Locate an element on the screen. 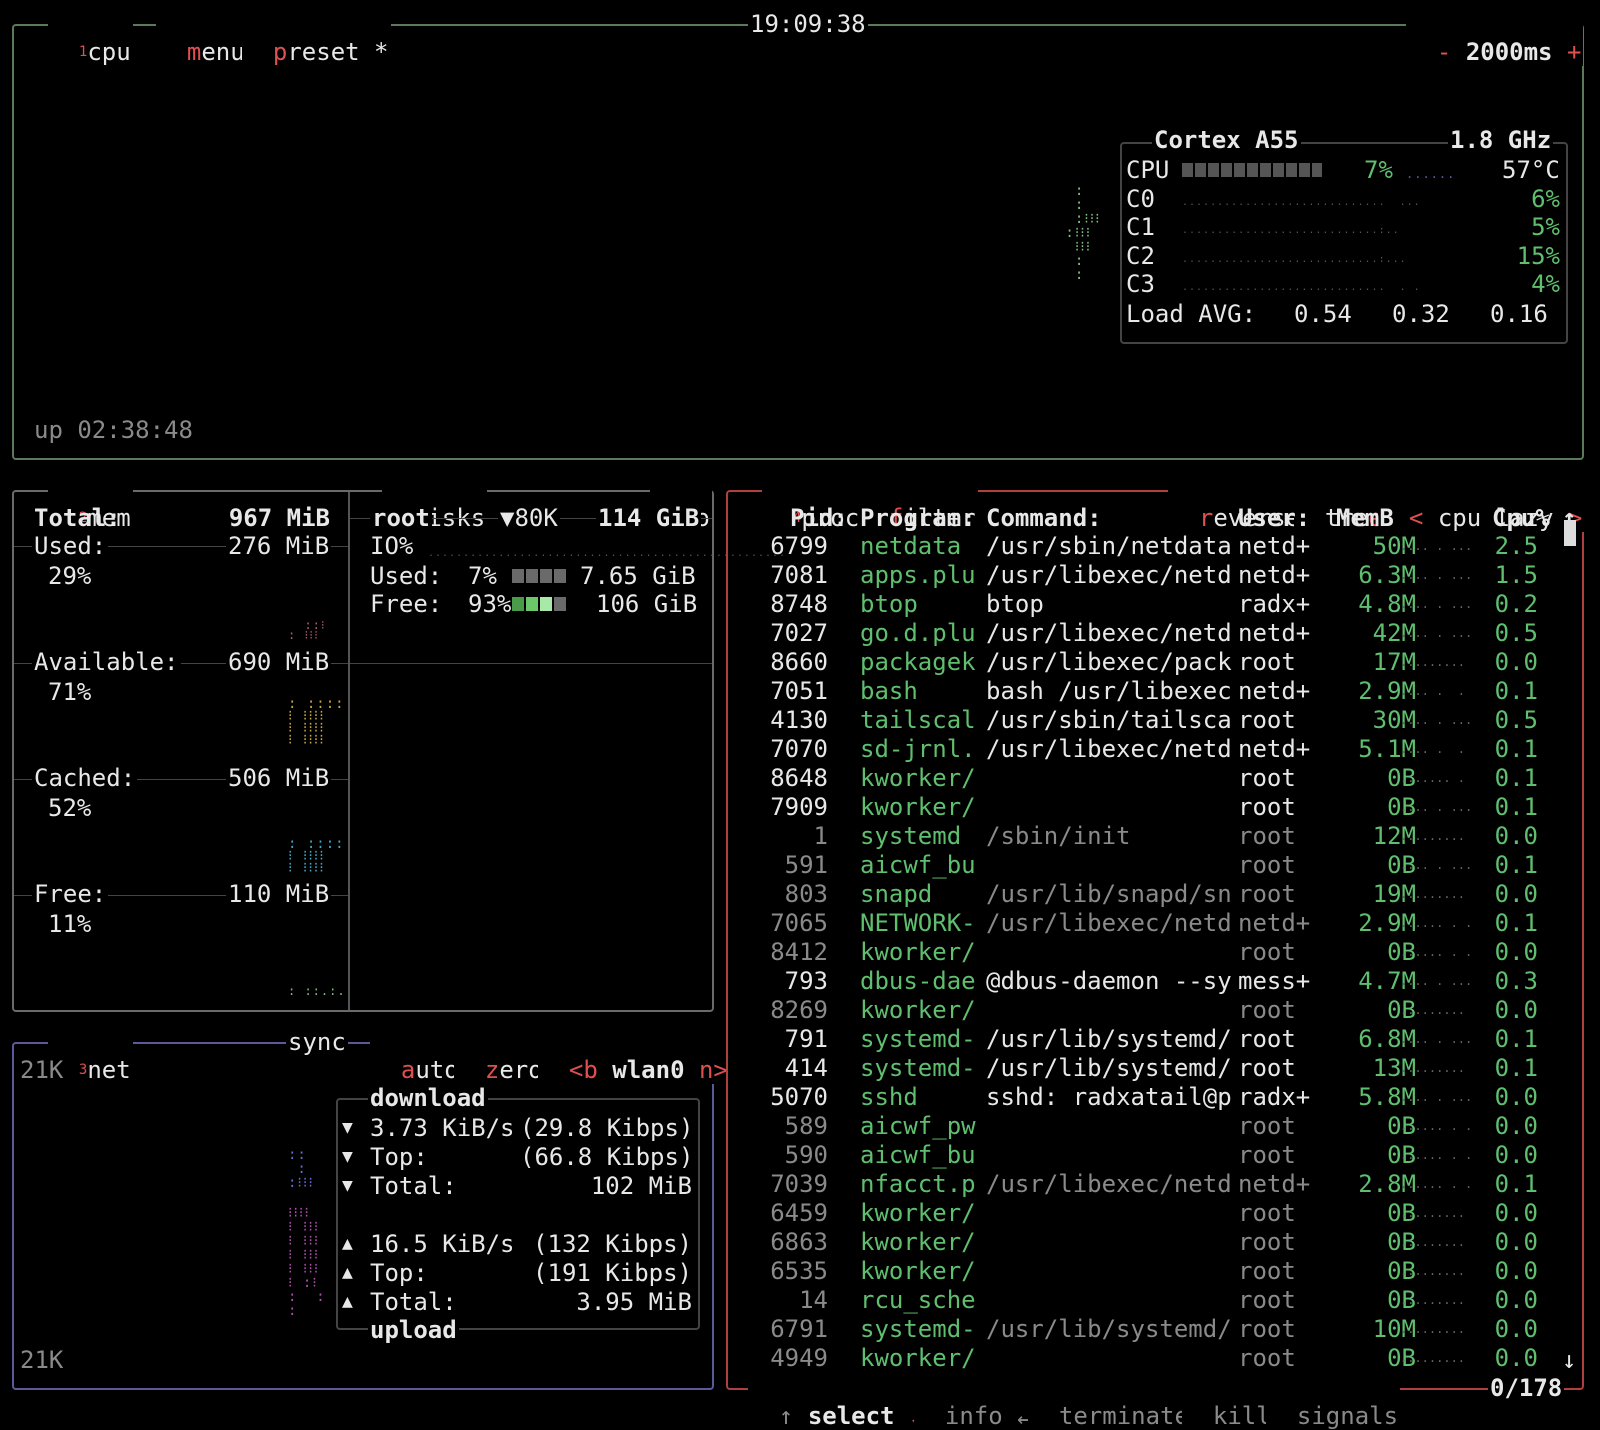 This screenshot has width=1600, height=1430. command-header: Command: is located at coordinates (1044, 518).